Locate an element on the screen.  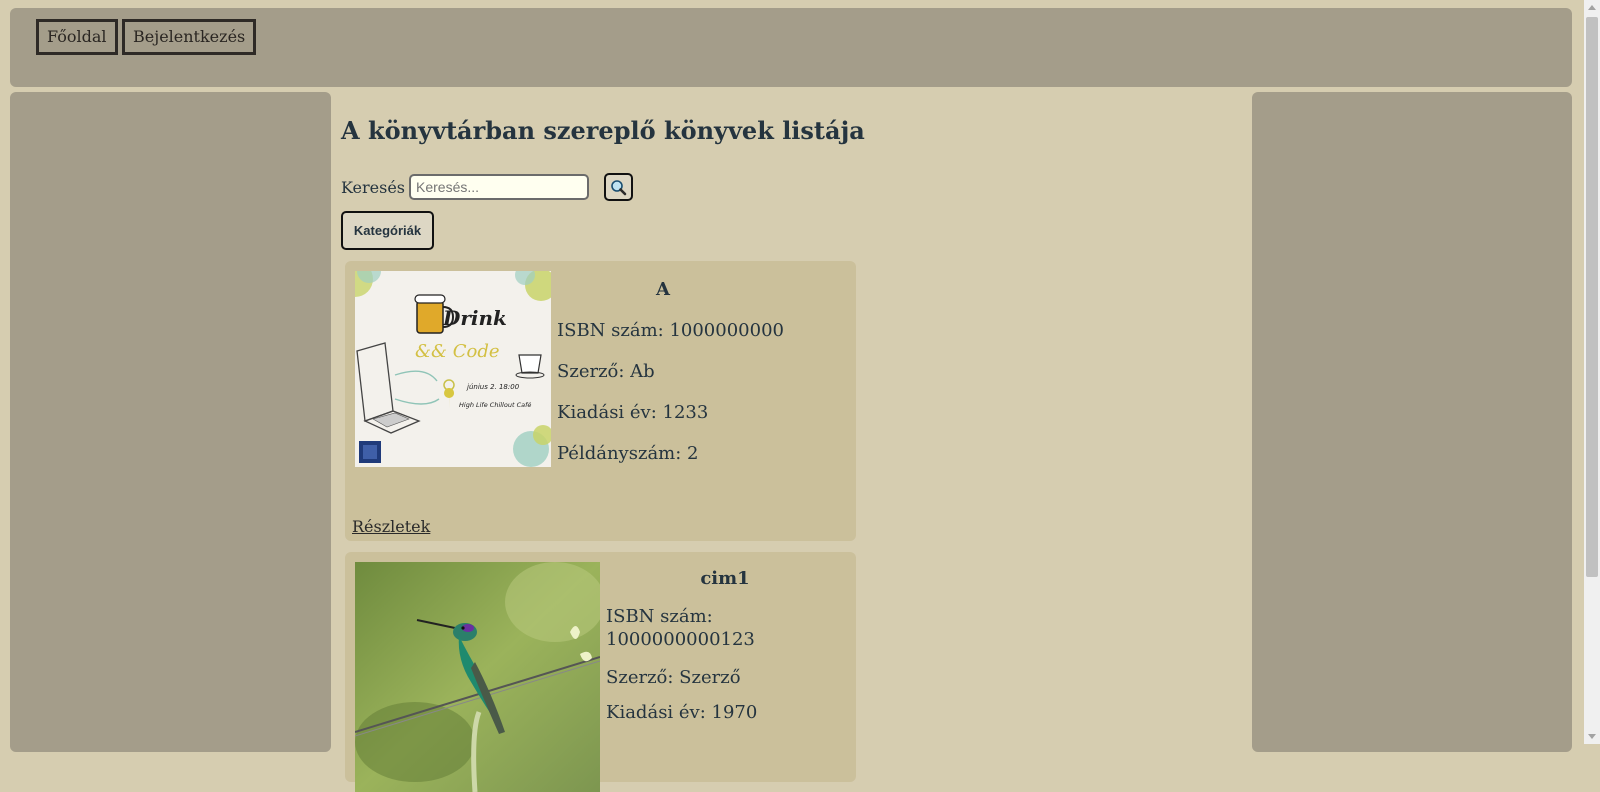
book-title: A is located at coordinates (663, 289).